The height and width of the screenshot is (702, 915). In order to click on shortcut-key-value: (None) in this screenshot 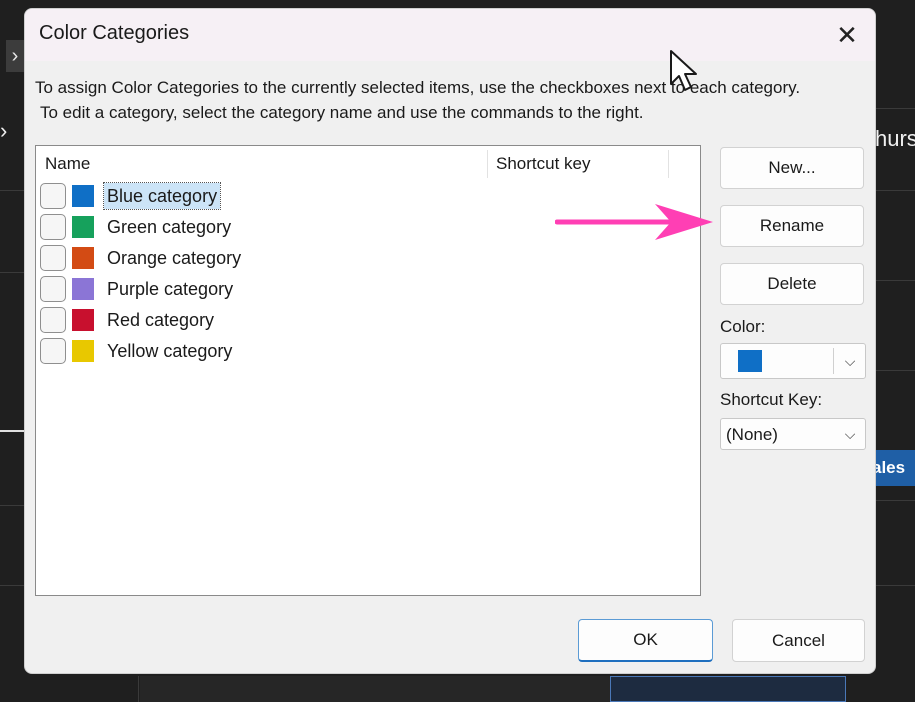, I will do `click(752, 434)`.